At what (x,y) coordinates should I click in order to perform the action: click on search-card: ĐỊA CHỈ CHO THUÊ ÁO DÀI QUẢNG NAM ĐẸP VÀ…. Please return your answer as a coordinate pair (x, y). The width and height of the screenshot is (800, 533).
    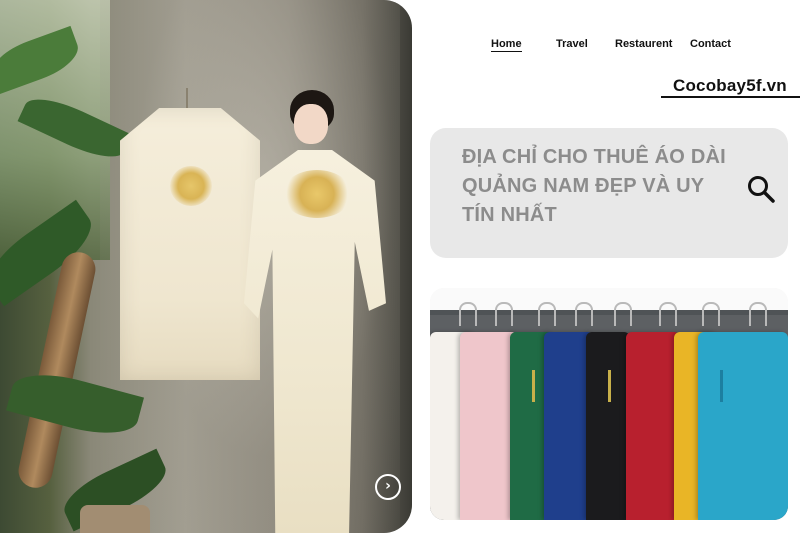
    Looking at the image, I should click on (609, 193).